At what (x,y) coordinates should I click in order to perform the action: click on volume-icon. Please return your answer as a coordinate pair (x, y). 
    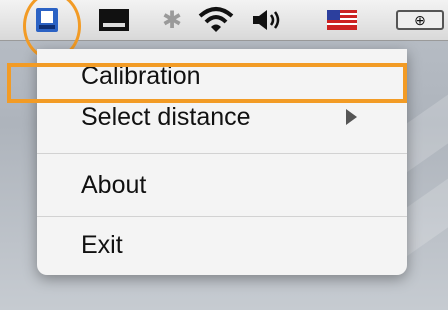
    Looking at the image, I should click on (268, 20).